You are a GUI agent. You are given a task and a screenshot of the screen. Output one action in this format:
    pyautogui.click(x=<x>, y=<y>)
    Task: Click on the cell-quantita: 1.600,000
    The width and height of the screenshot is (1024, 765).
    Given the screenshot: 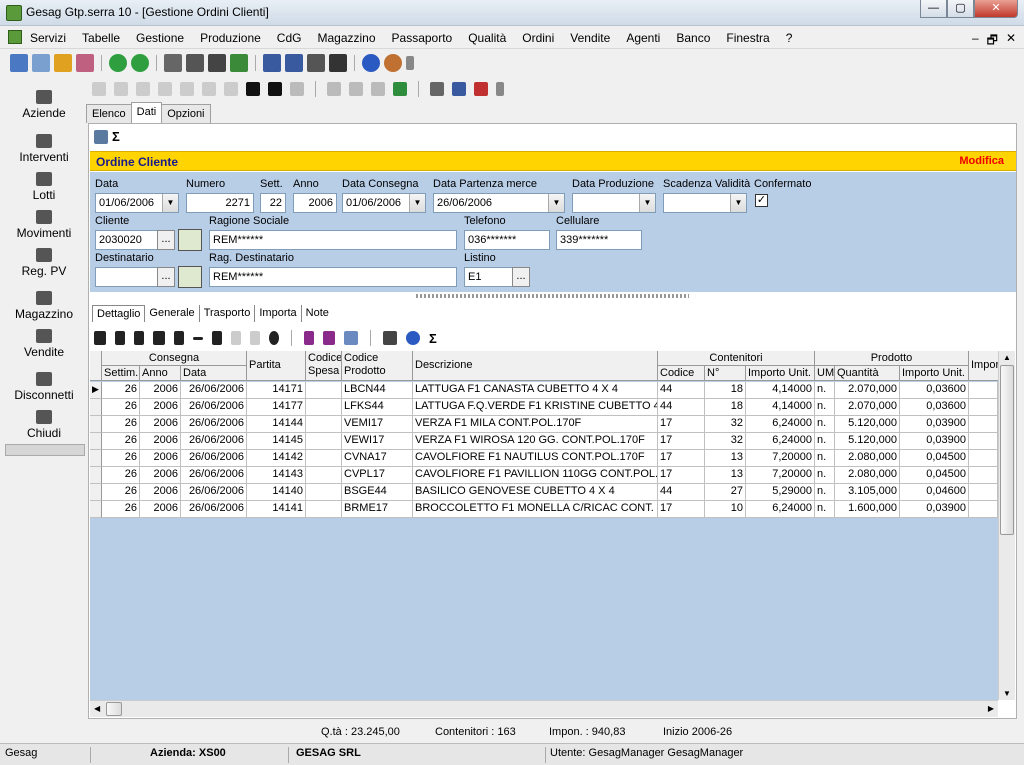 What is the action you would take?
    pyautogui.click(x=867, y=509)
    